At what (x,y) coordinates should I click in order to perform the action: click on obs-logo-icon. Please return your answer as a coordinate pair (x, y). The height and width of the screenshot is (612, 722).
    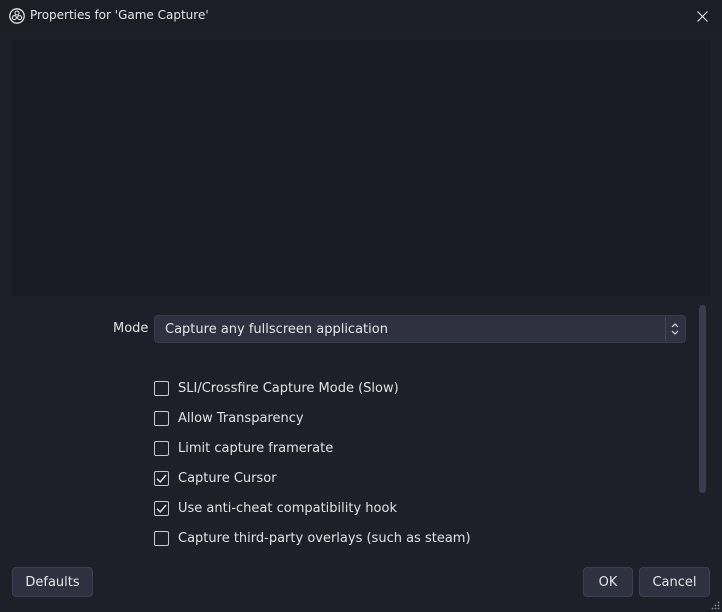
    Looking at the image, I should click on (17, 16).